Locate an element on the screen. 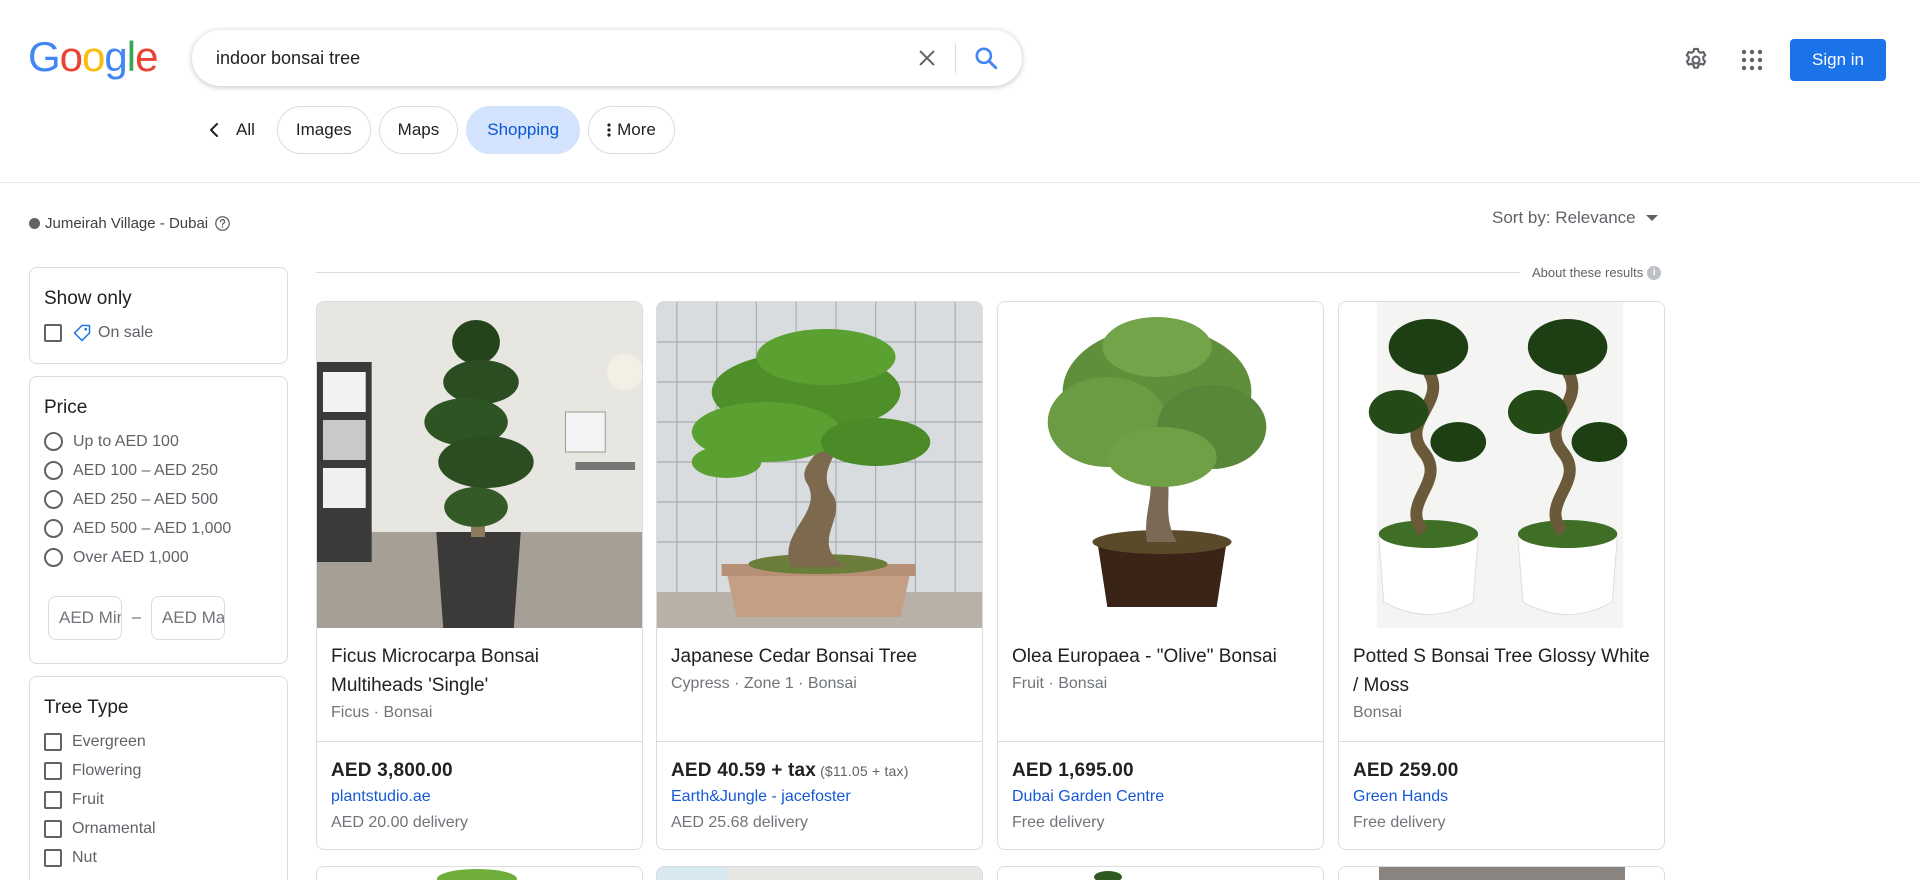 This screenshot has width=1920, height=880. tab-all: All is located at coordinates (234, 130).